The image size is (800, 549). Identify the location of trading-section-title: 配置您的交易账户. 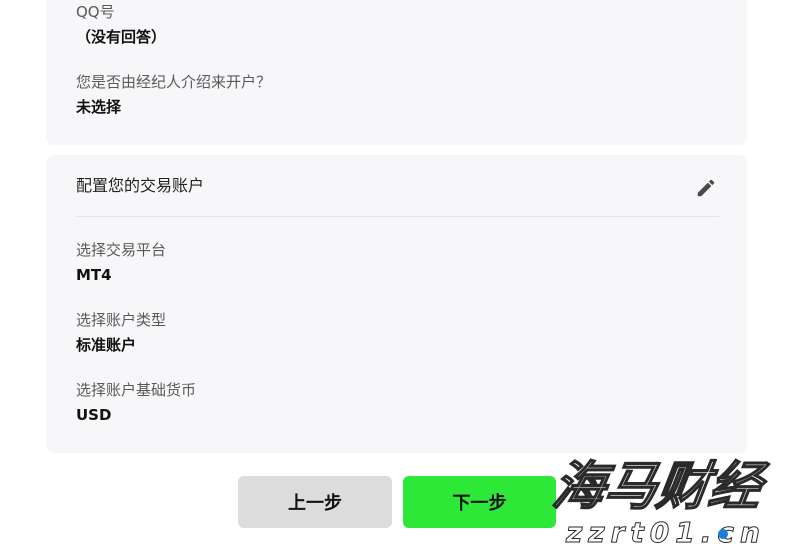
(140, 185).